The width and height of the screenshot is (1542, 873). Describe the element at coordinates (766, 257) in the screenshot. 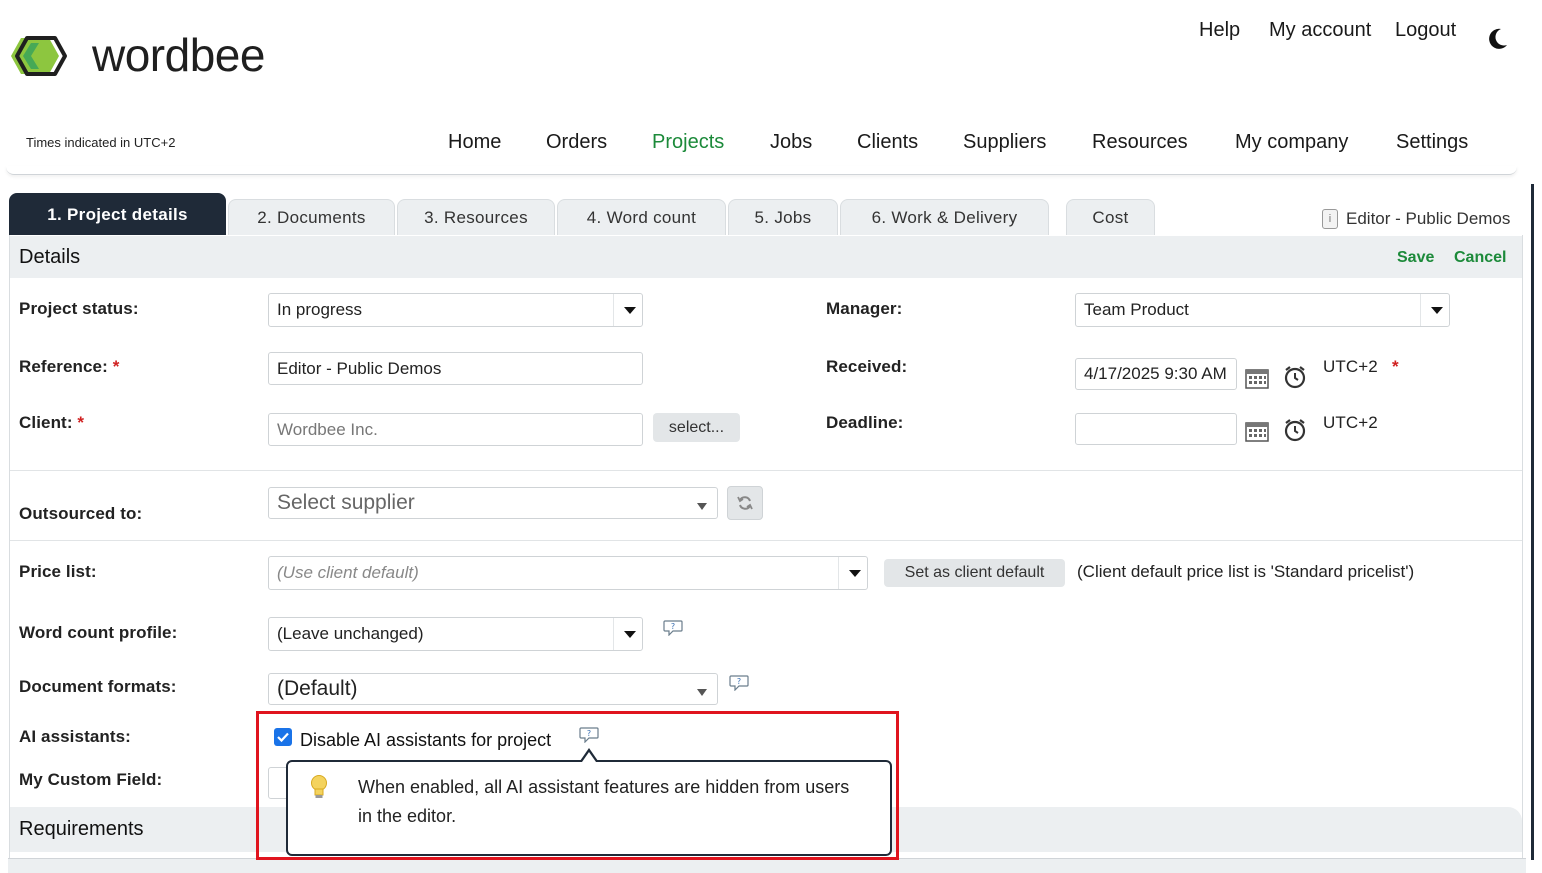

I see `details-section-bar` at that location.